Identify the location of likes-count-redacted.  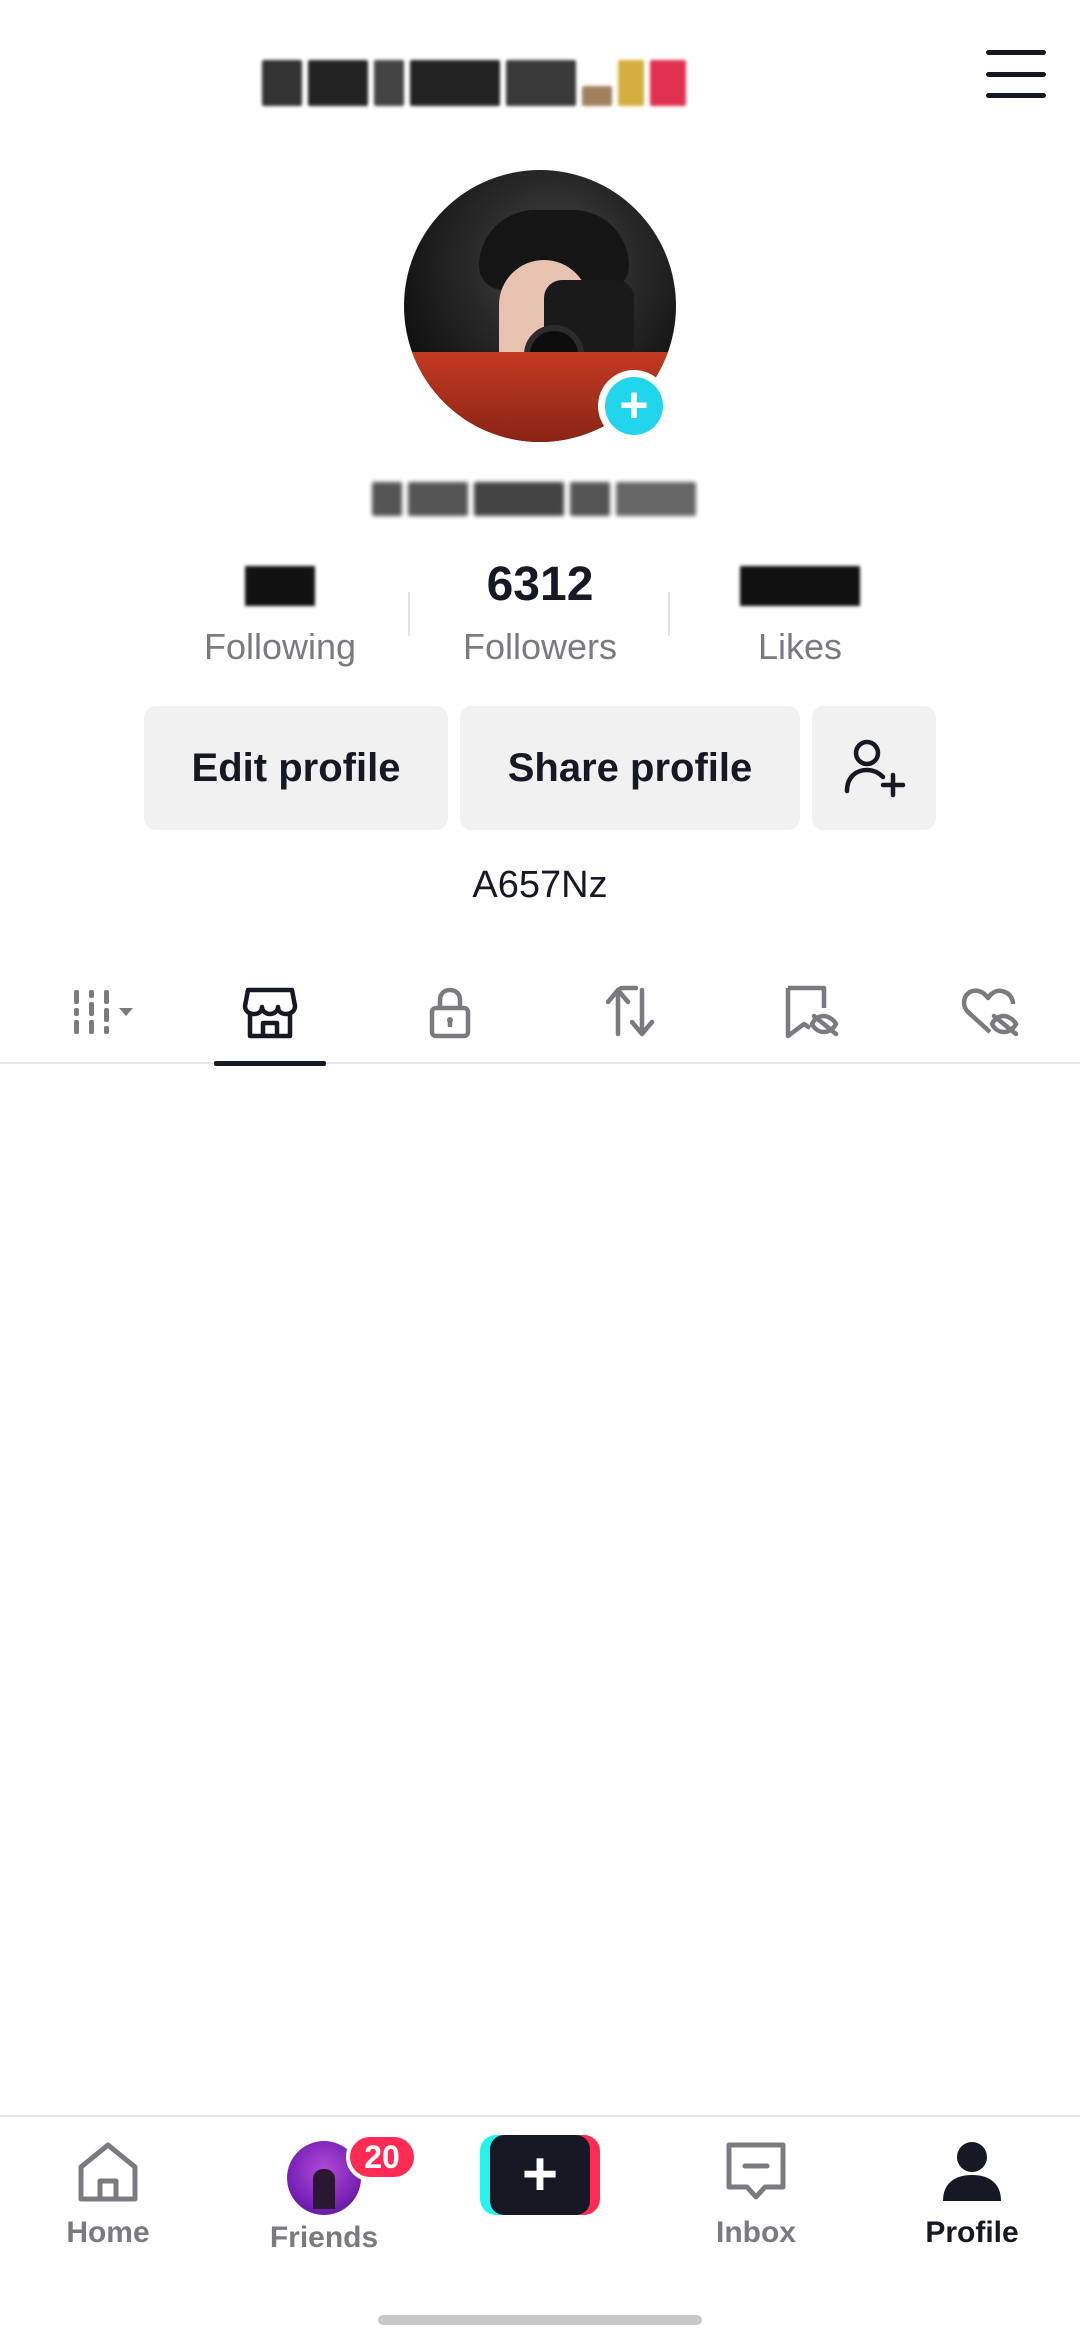
(800, 586).